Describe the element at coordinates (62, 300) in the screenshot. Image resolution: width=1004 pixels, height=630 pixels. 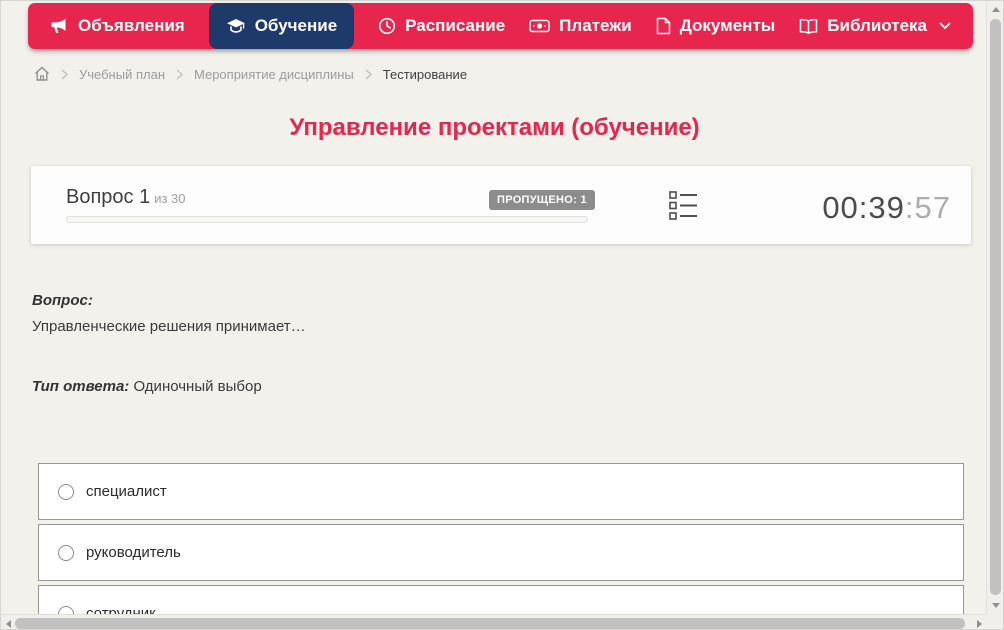
I see `question-heading: Вопрос:` at that location.